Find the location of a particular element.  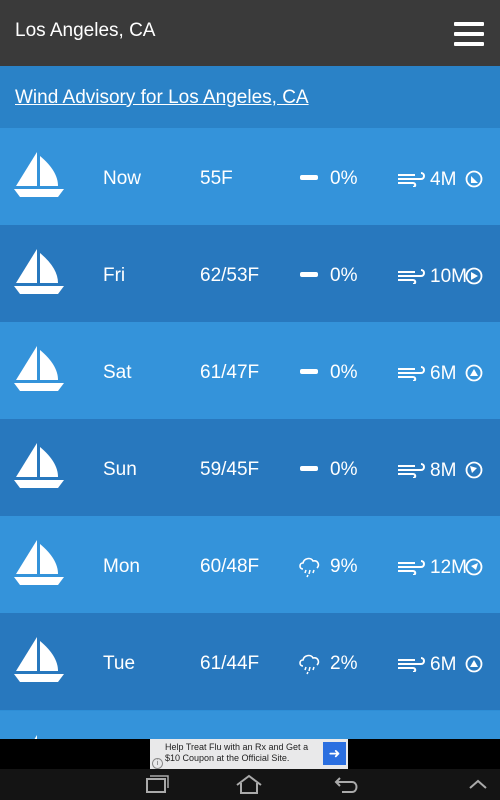

forecast-temp: 59/45F is located at coordinates (230, 469).